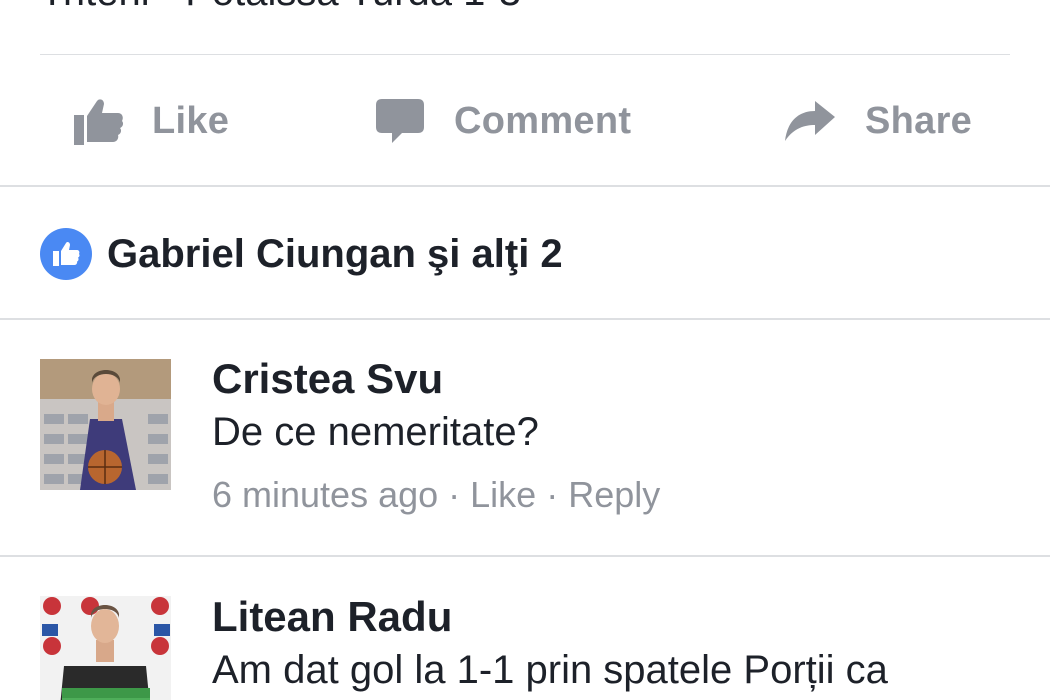 This screenshot has height=700, width=1050. What do you see at coordinates (335, 253) in the screenshot?
I see `reaction-names: Gabriel Ciungan şi alţi 2` at bounding box center [335, 253].